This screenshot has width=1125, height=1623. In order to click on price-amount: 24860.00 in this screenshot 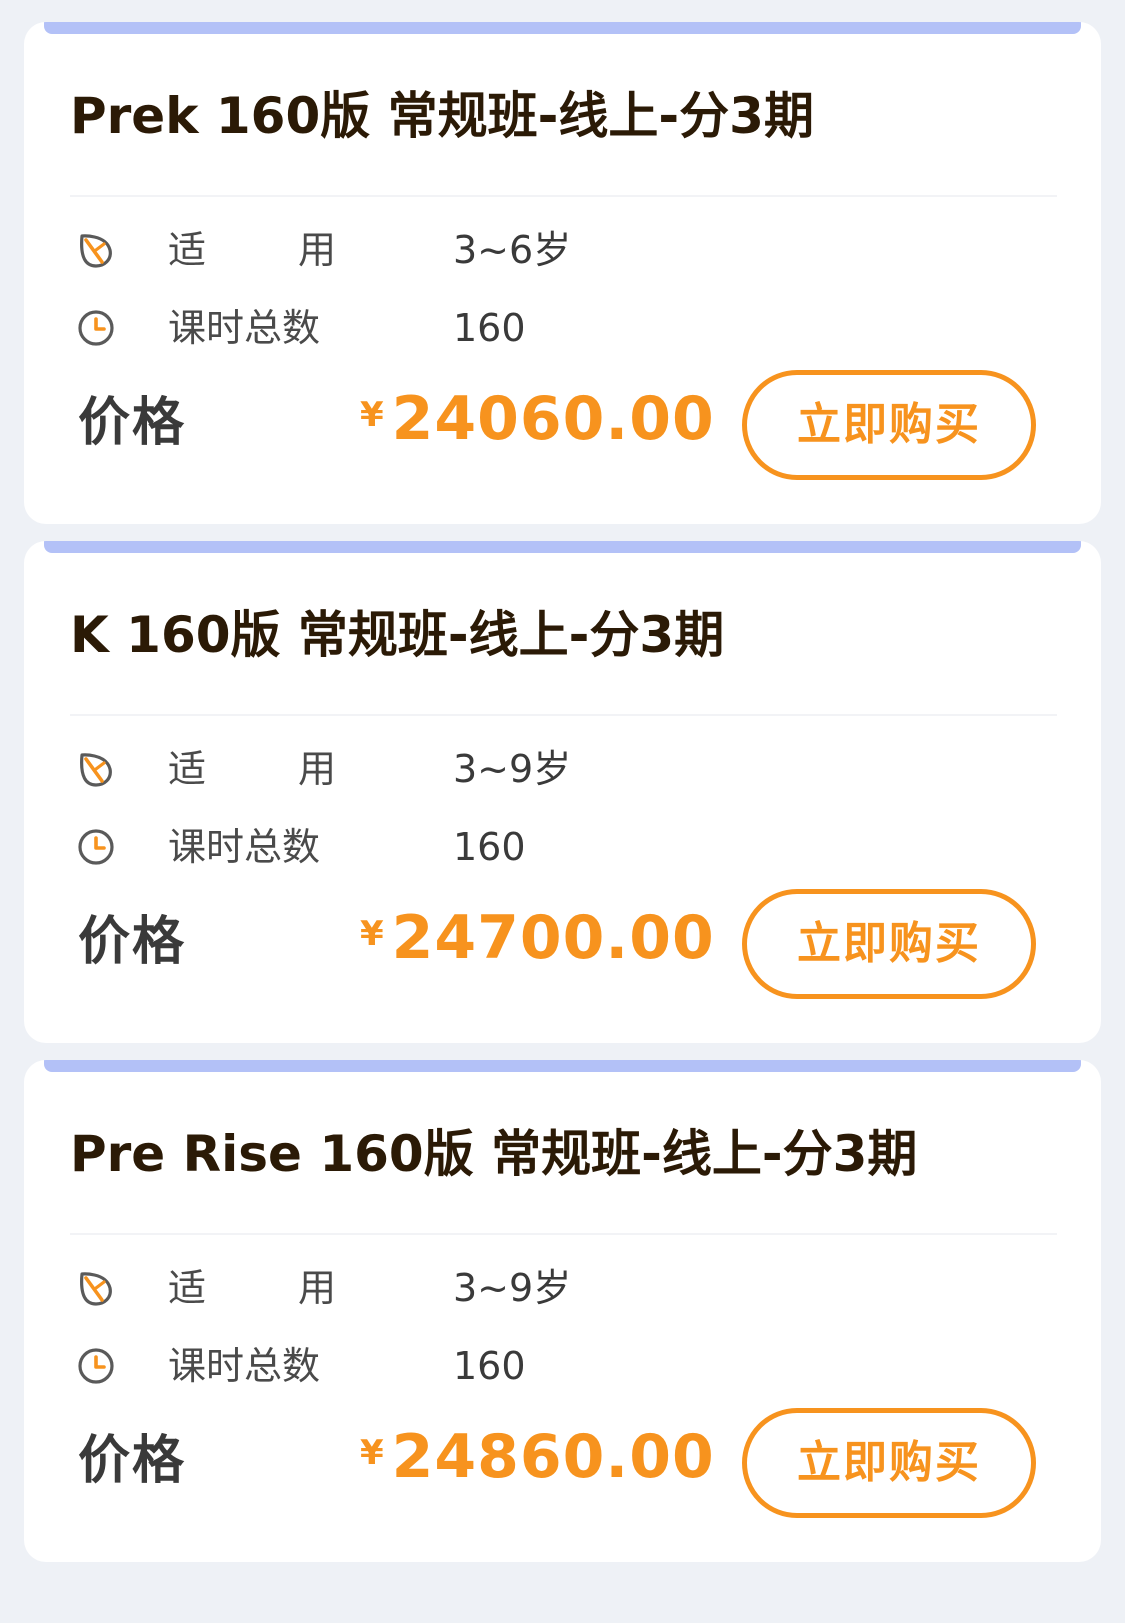, I will do `click(553, 1457)`.